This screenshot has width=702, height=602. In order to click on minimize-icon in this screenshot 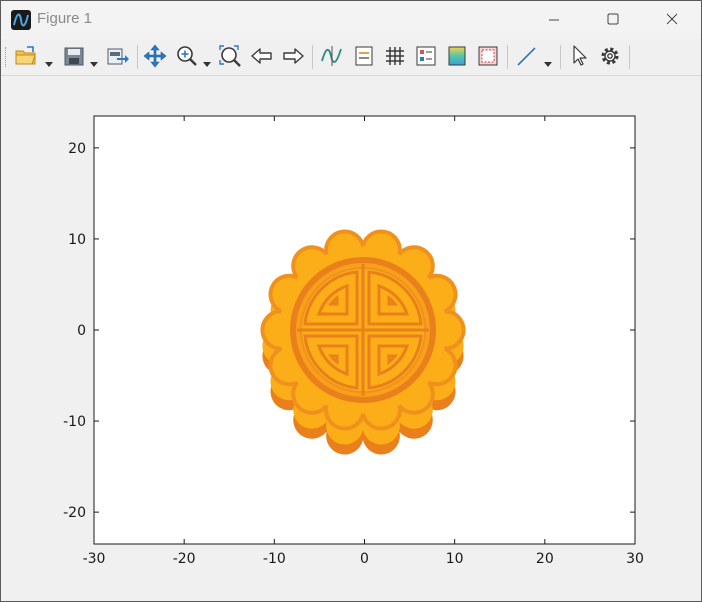, I will do `click(554, 20)`.